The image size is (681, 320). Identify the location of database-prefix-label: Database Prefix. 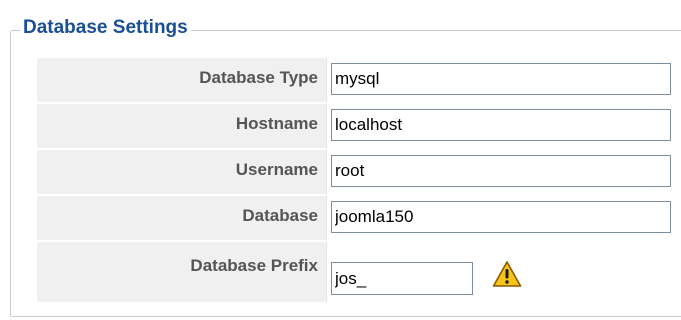
(254, 265).